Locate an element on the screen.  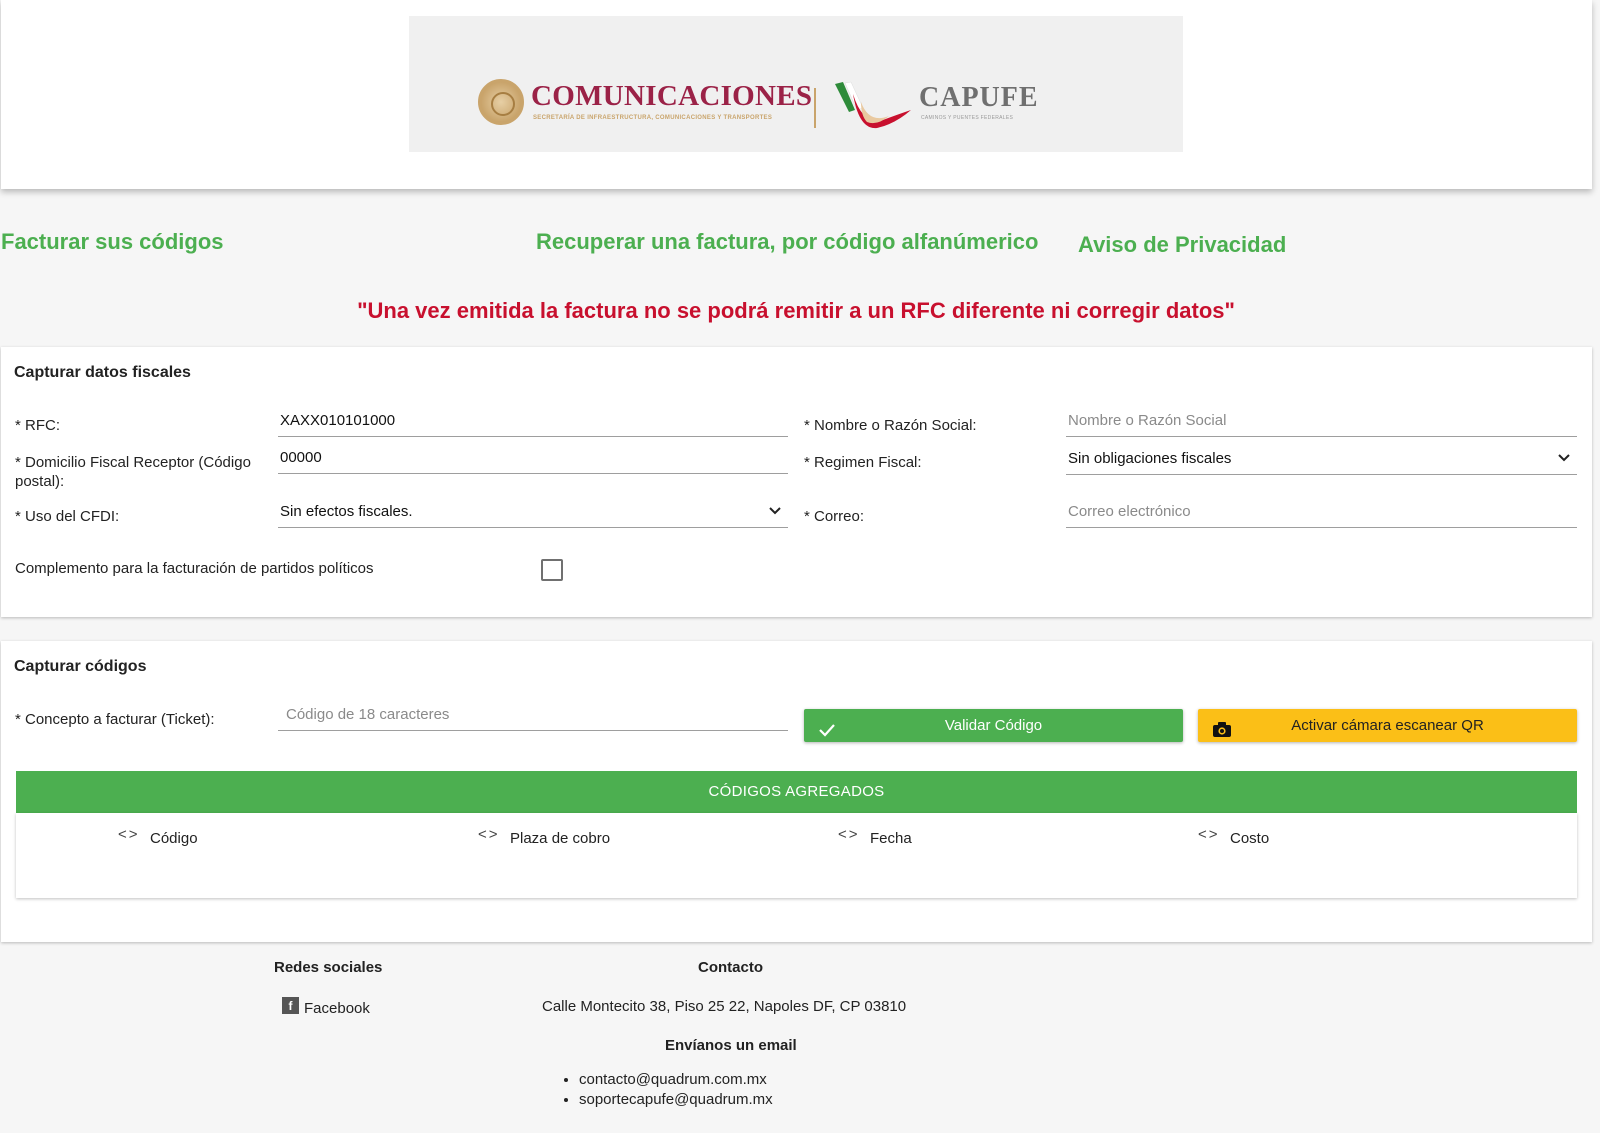
logo-comunicaciones-title: COMUNICACIONES is located at coordinates (672, 96).